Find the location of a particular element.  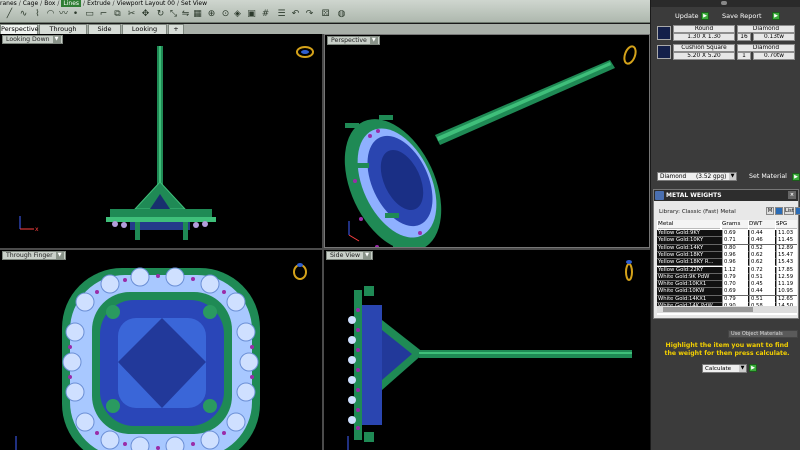

crumb-item: Set View is located at coordinates (194, 3).